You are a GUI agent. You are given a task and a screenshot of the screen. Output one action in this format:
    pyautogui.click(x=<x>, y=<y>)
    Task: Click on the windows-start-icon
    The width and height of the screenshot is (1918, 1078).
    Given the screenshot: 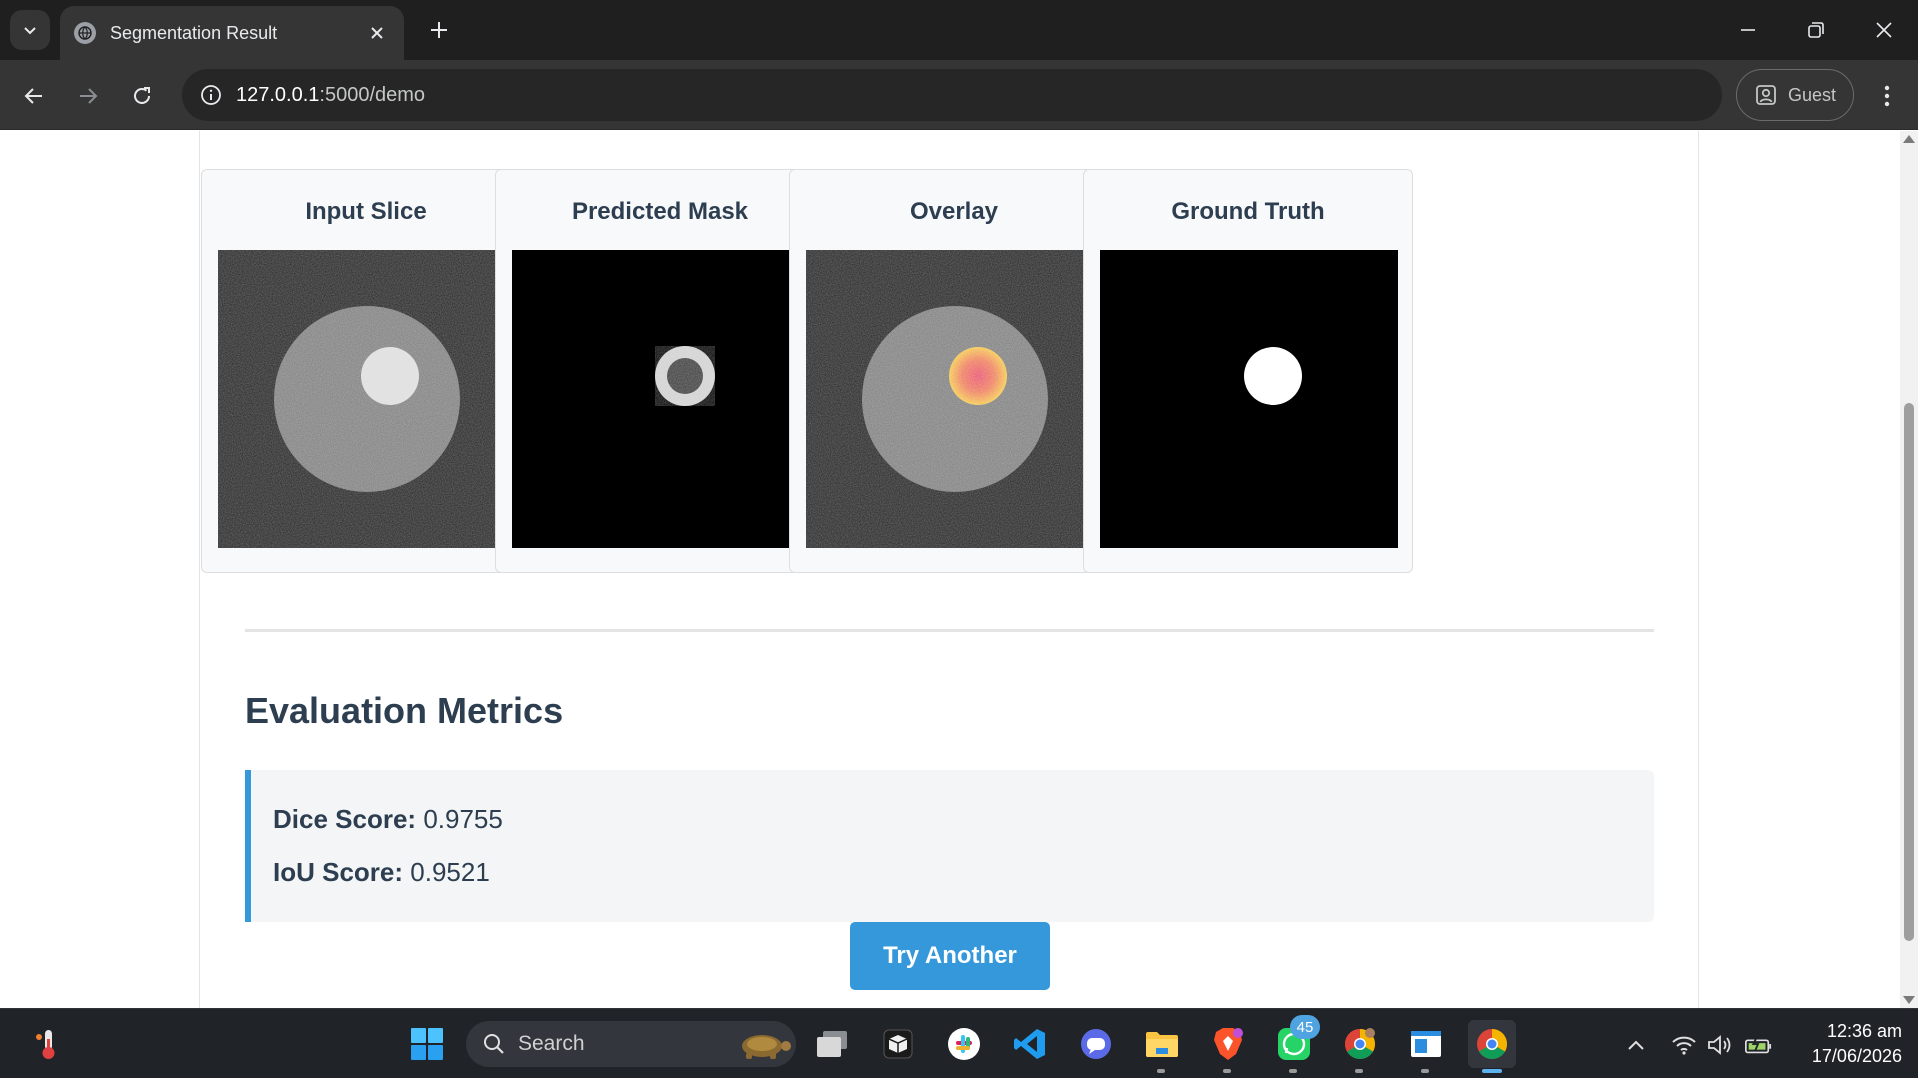 What is the action you would take?
    pyautogui.click(x=427, y=1044)
    